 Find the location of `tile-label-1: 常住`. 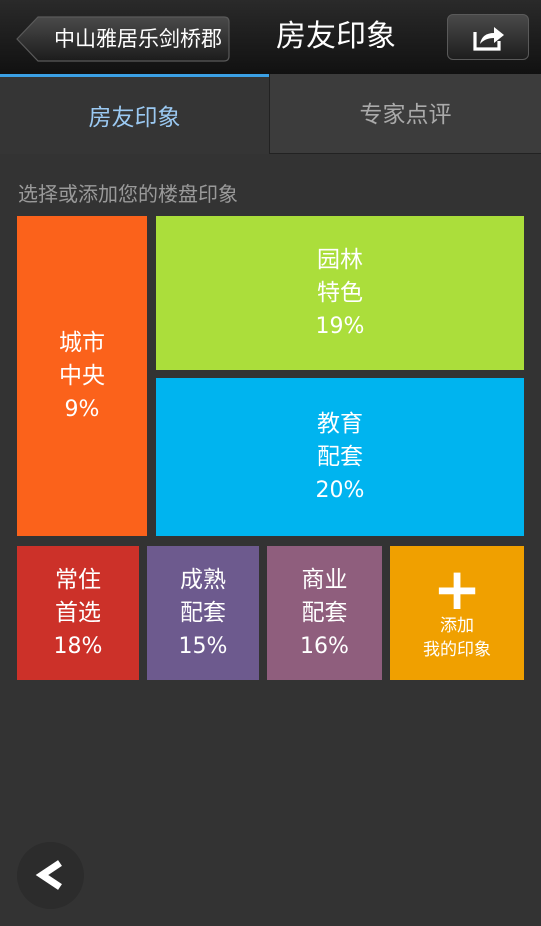

tile-label-1: 常住 is located at coordinates (78, 579).